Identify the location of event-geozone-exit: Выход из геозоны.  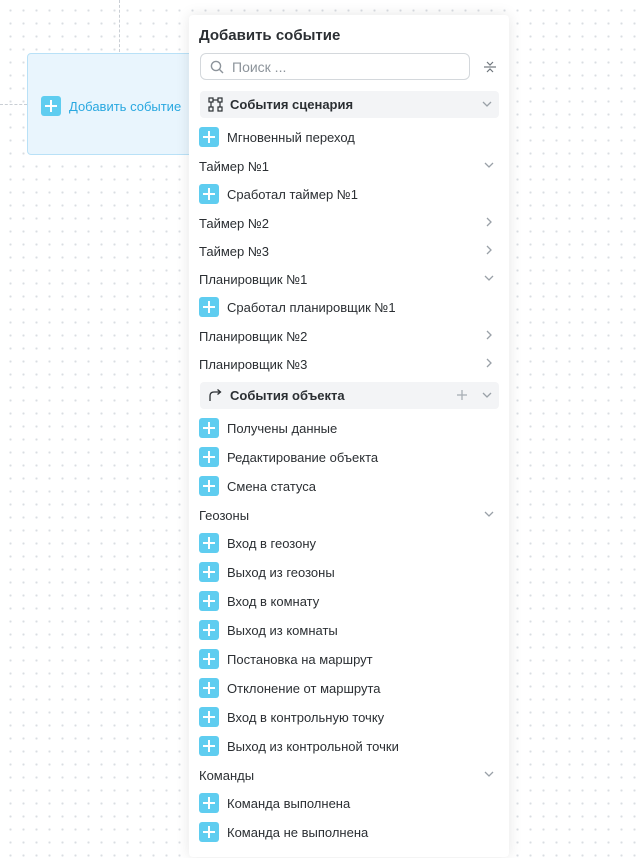
(267, 572).